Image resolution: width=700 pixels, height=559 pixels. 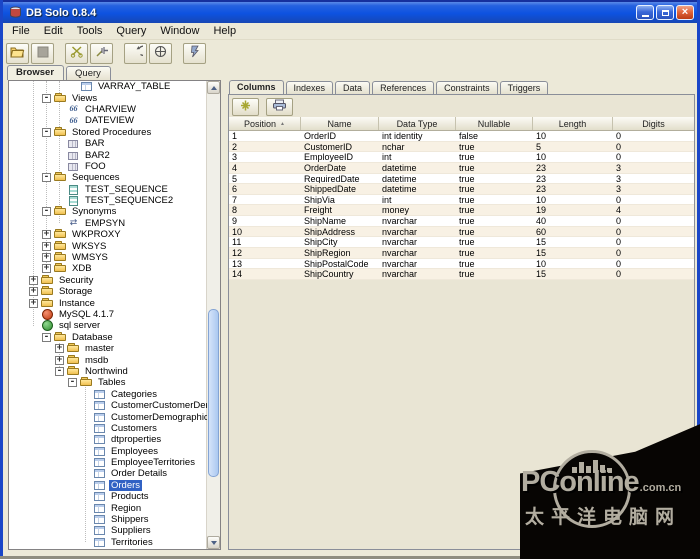 What do you see at coordinates (108, 348) in the screenshot?
I see `tree-item-master: + master` at bounding box center [108, 348].